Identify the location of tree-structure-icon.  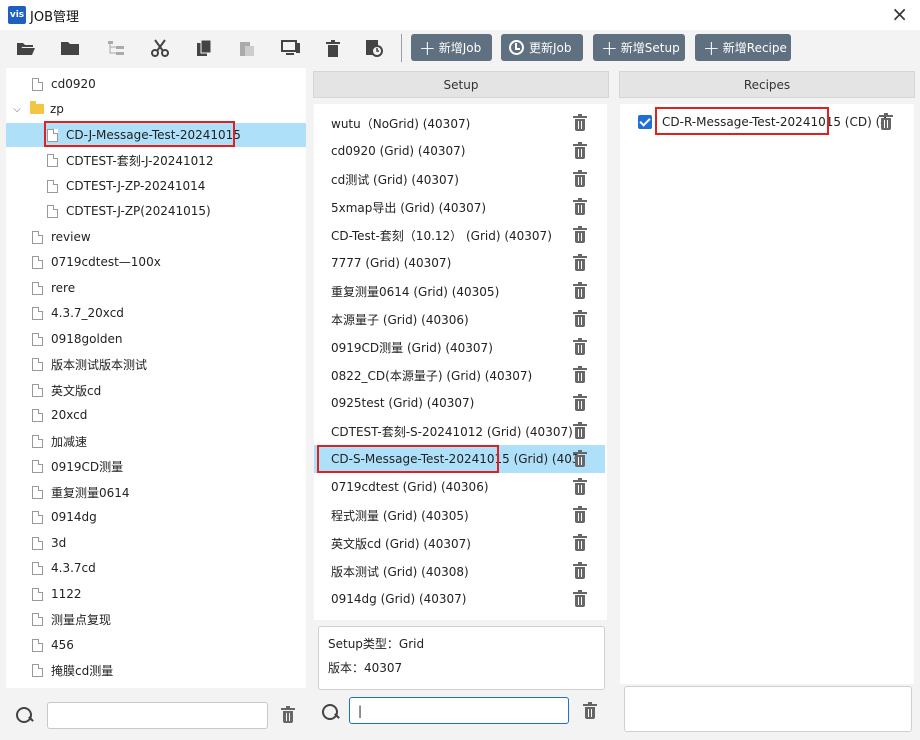
(116, 48).